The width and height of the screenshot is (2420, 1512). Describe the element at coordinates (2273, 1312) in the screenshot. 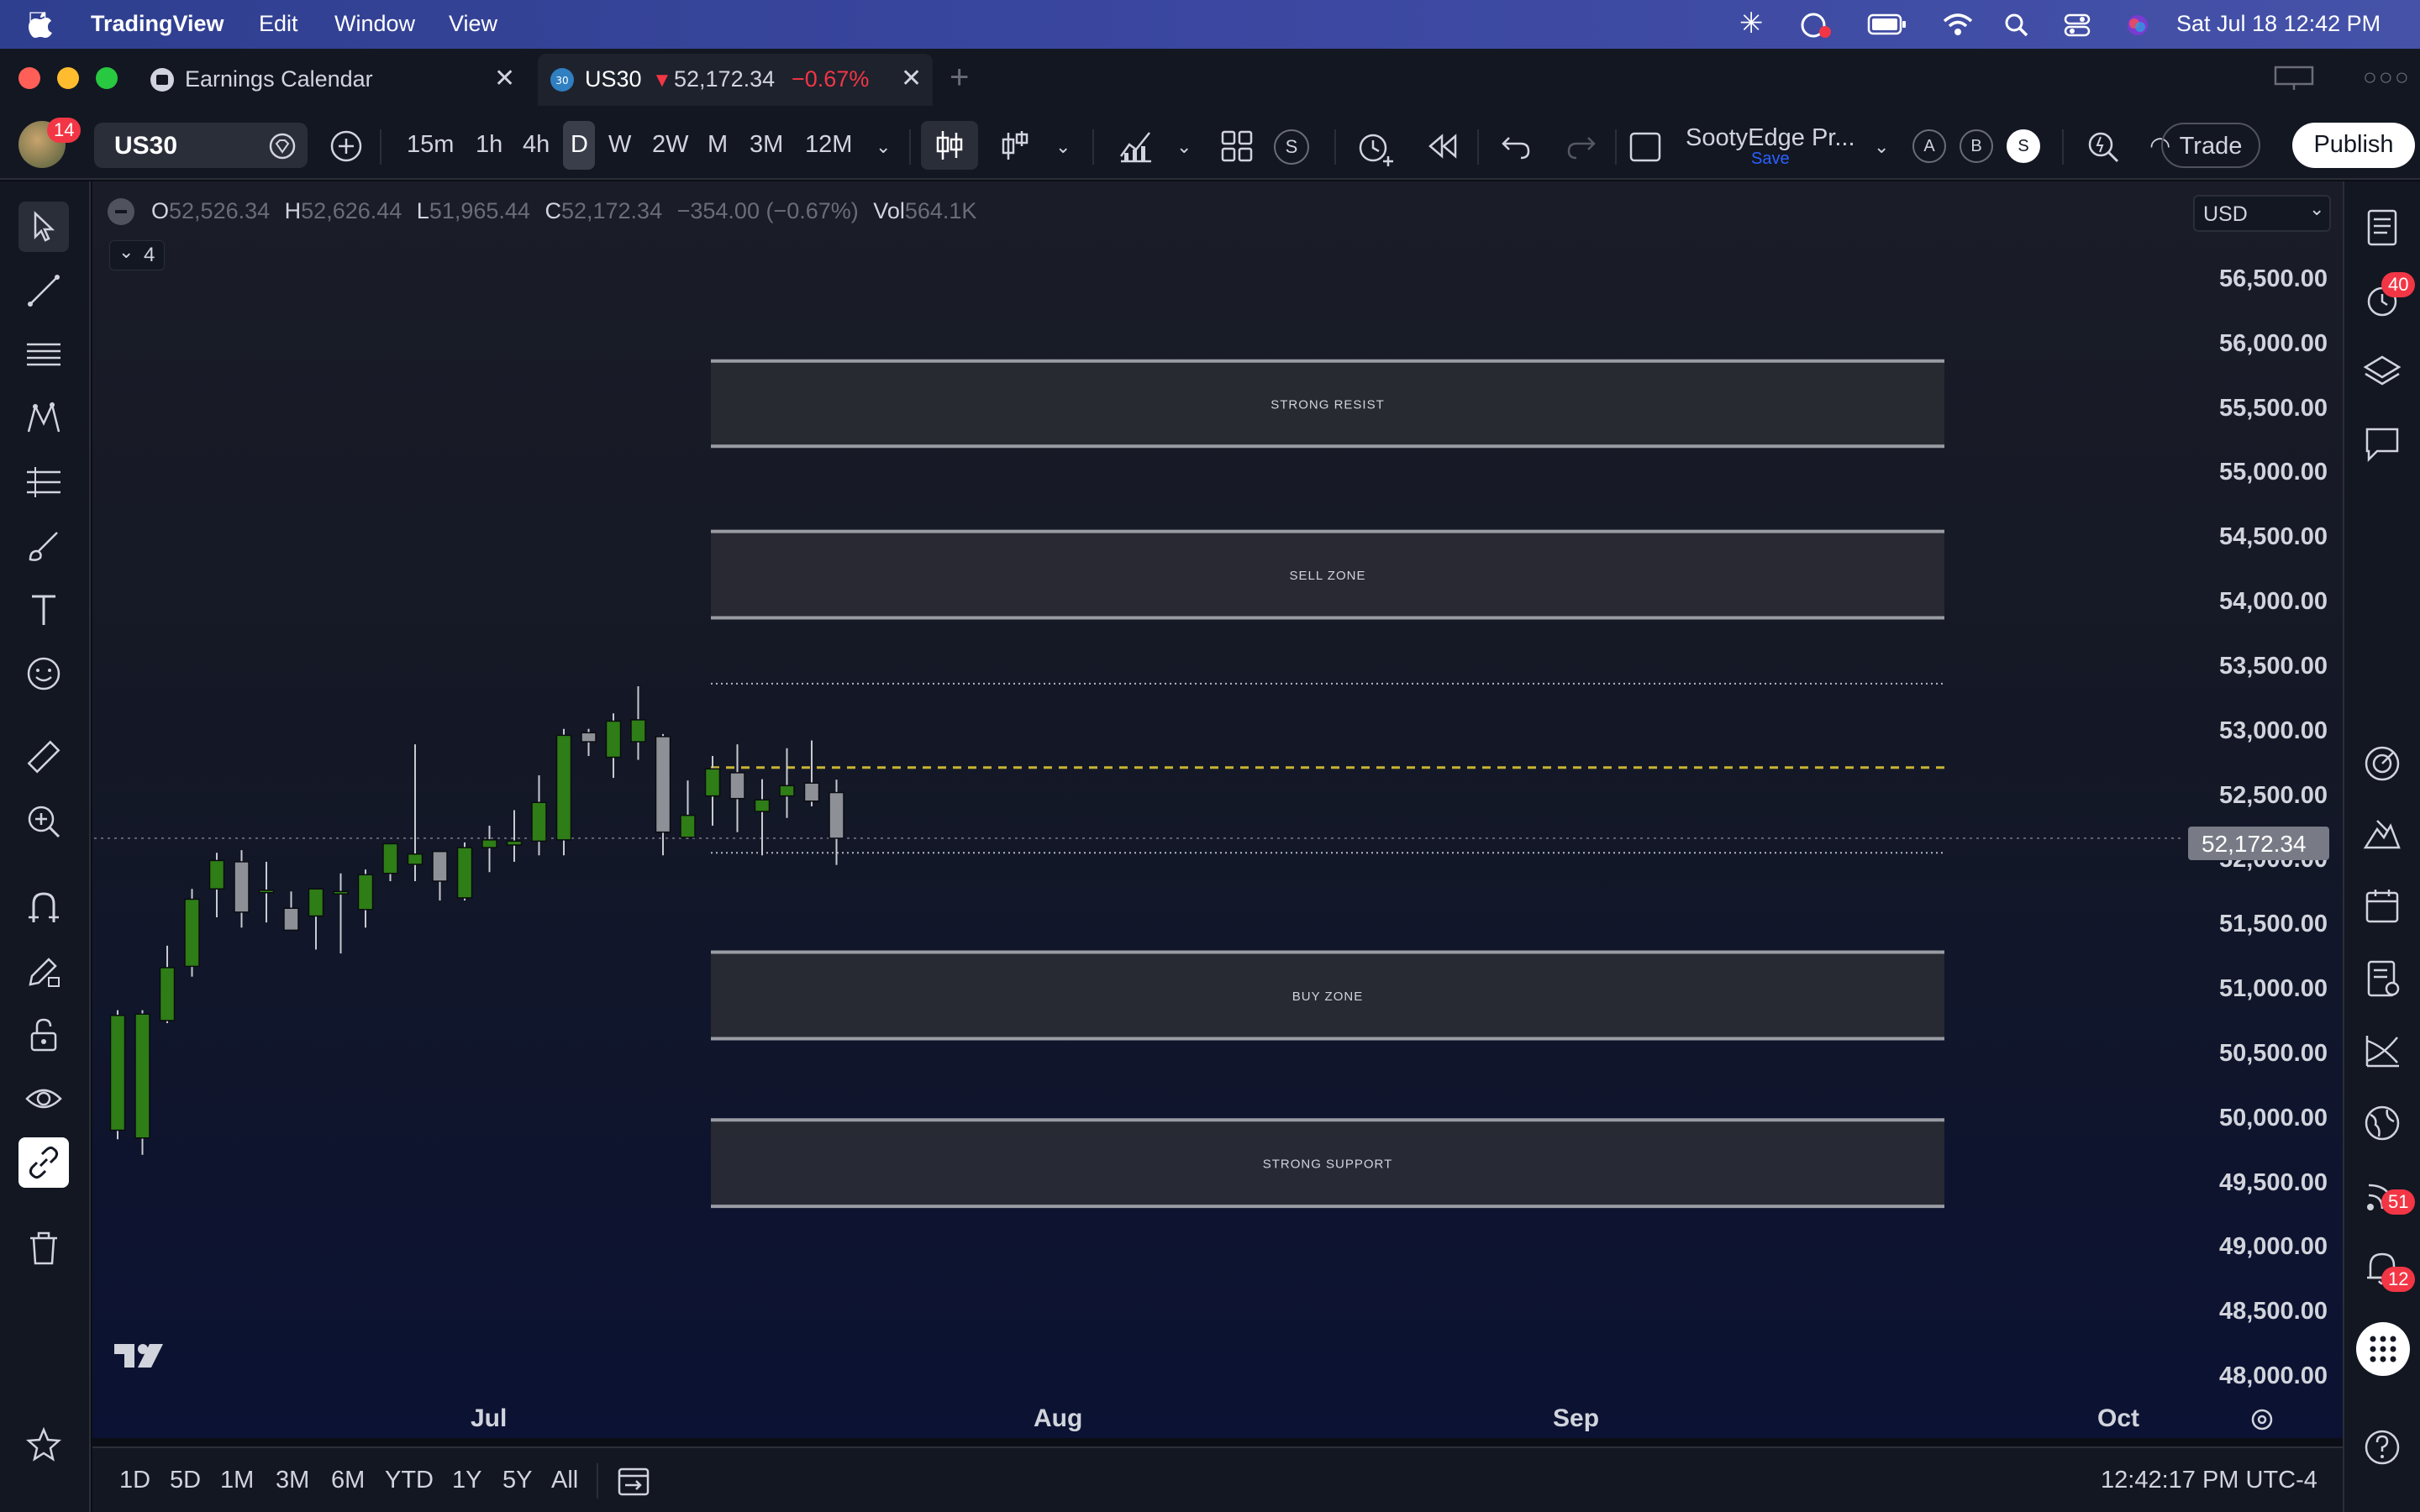

I see `y-tick-label: 48,500.00` at that location.